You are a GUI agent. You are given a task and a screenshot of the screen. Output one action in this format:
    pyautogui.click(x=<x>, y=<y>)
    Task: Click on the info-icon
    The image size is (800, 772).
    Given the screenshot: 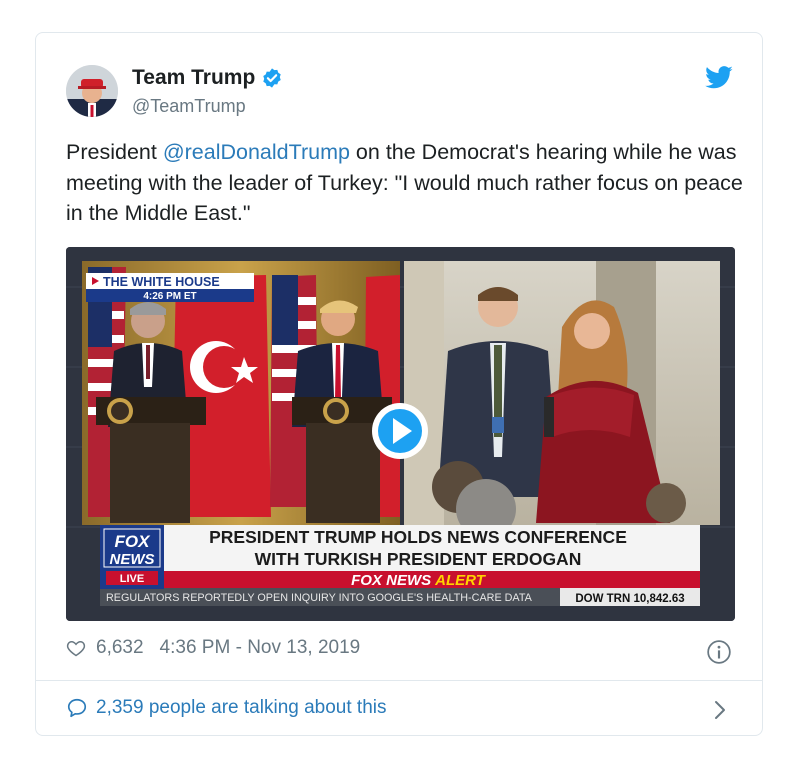 What is the action you would take?
    pyautogui.click(x=719, y=652)
    